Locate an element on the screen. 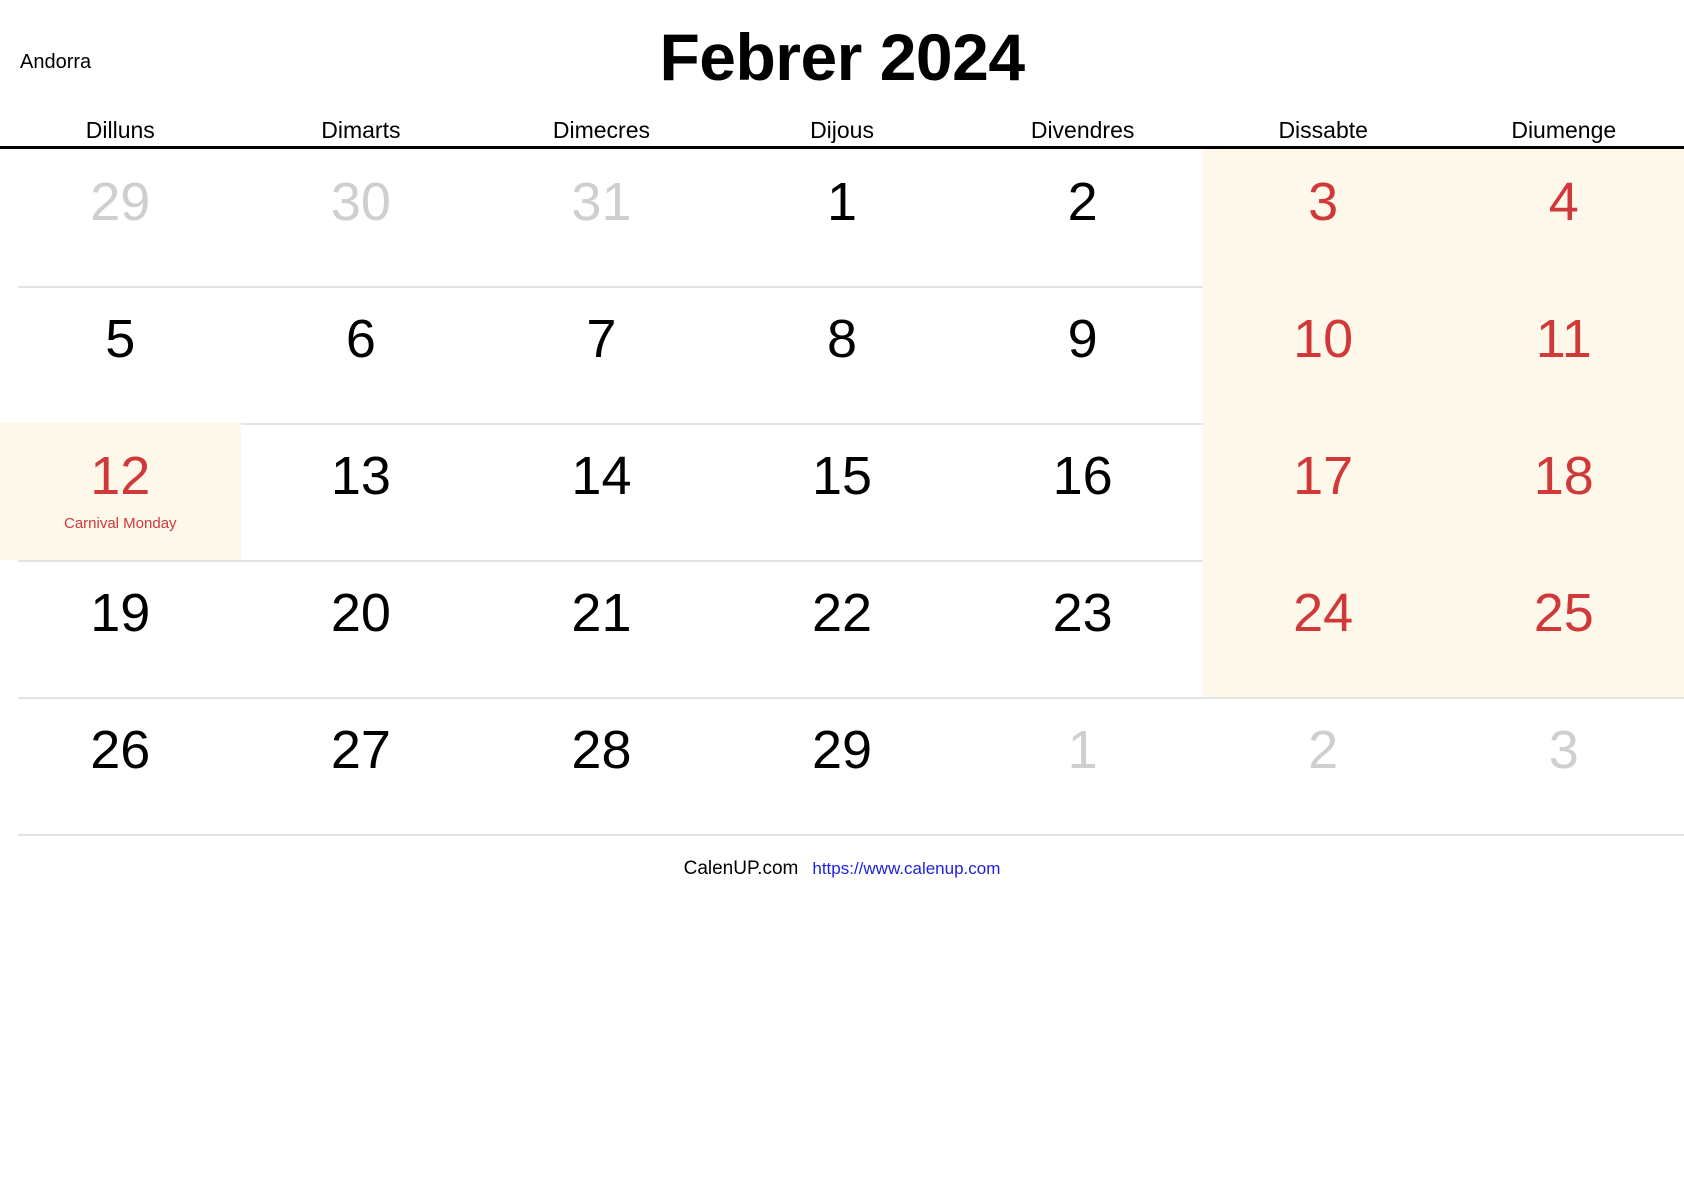 Image resolution: width=1684 pixels, height=1191 pixels. day-number: 16 is located at coordinates (1082, 476).